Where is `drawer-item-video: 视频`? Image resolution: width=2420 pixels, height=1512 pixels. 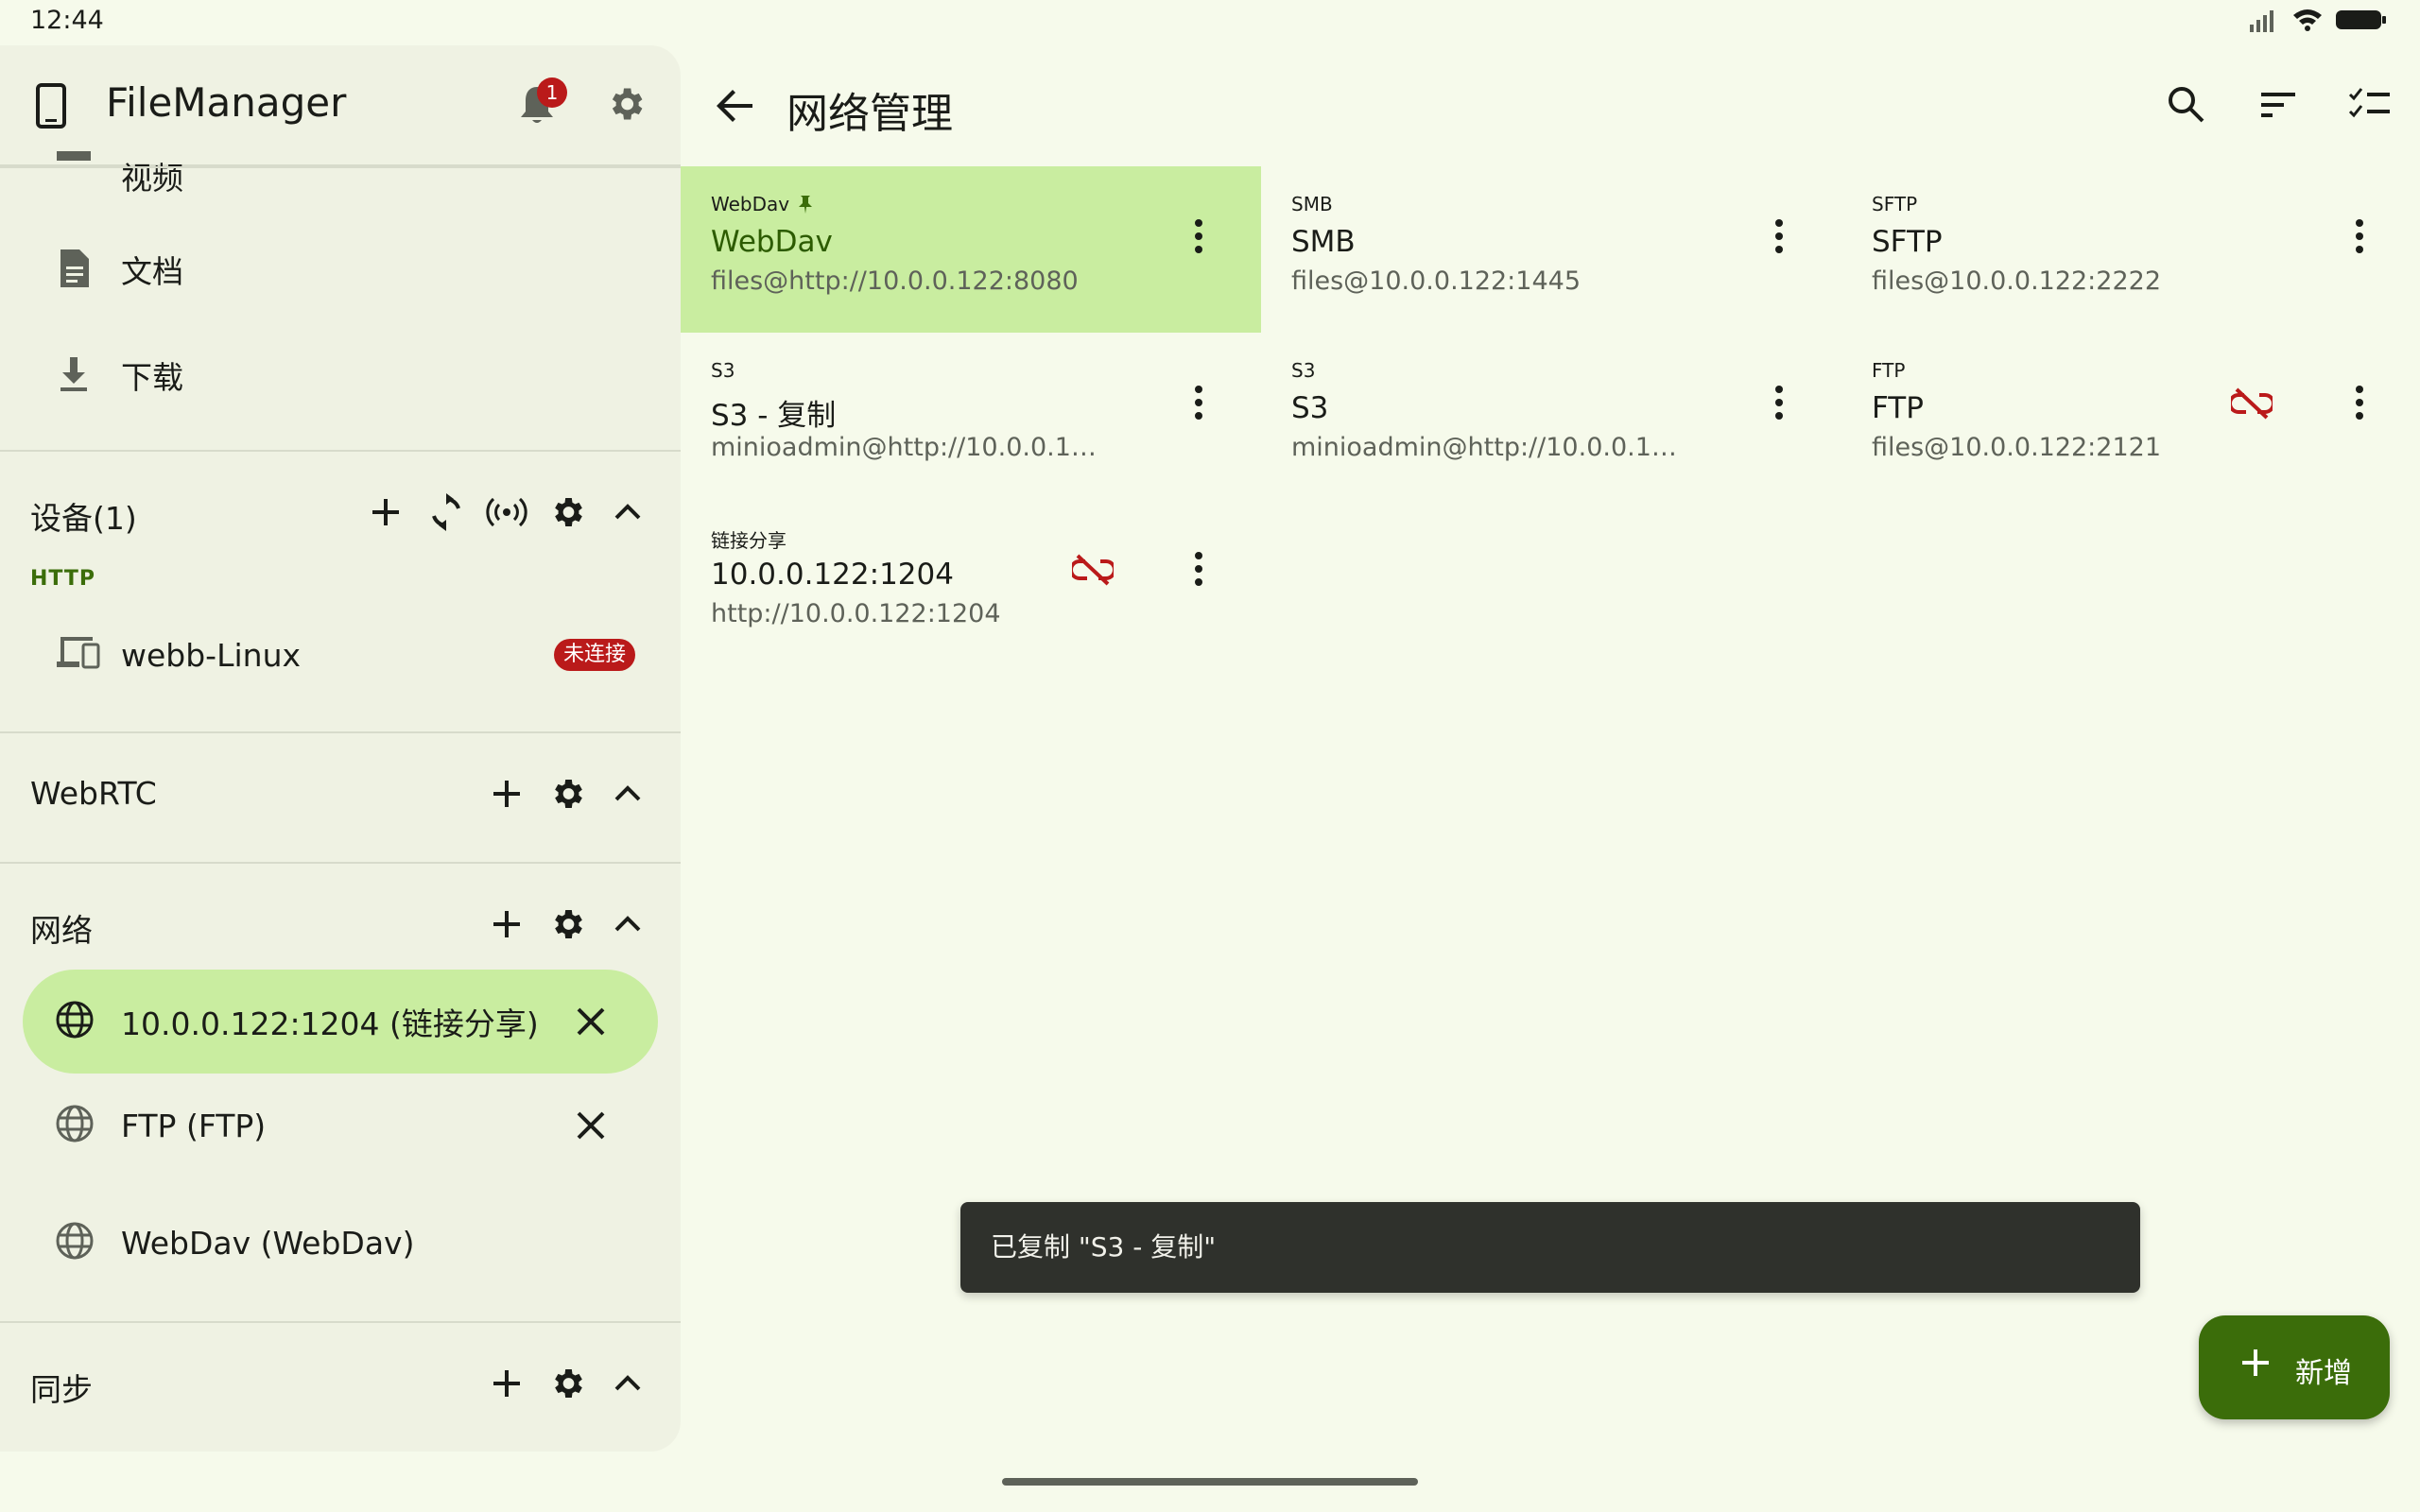
drawer-item-video: 视频 is located at coordinates (341, 173).